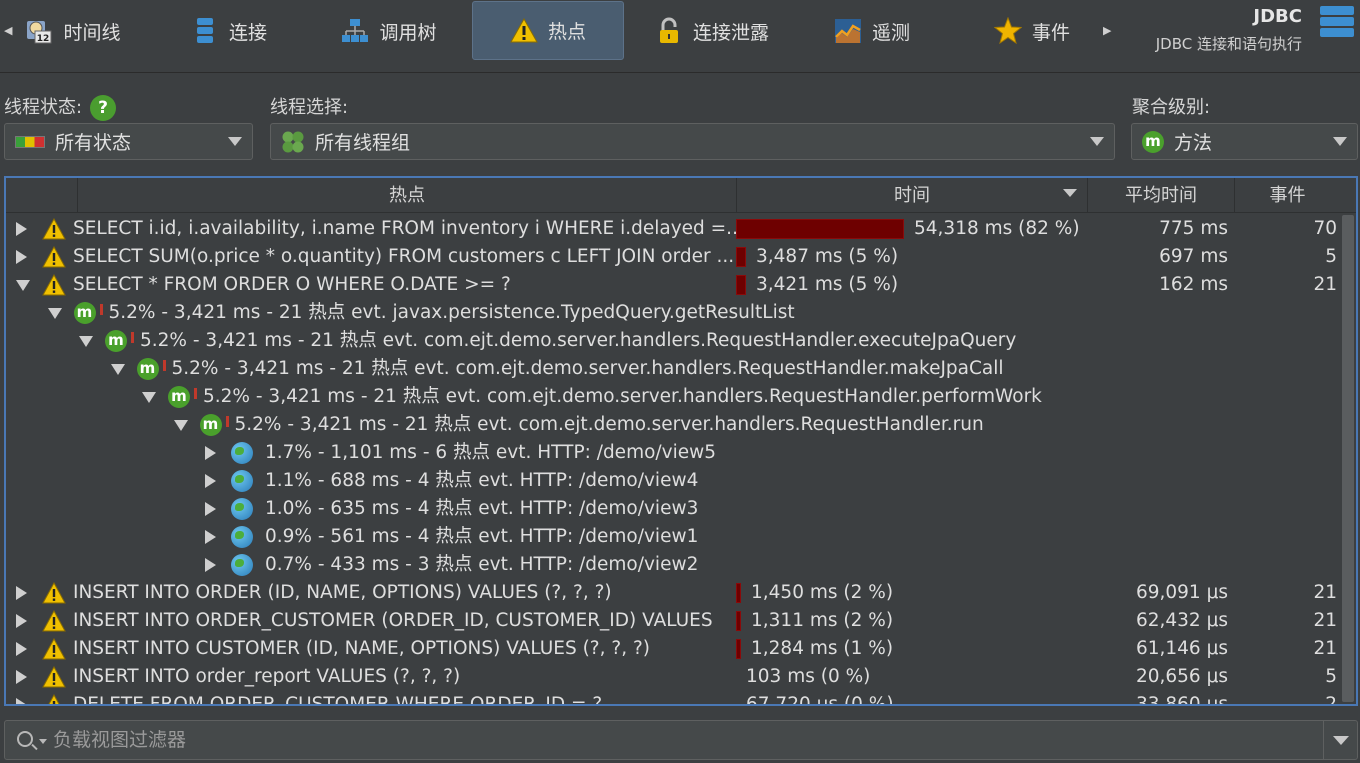 Image resolution: width=1360 pixels, height=763 pixels. What do you see at coordinates (548, 30) in the screenshot?
I see `tab-hotspots: 热点` at bounding box center [548, 30].